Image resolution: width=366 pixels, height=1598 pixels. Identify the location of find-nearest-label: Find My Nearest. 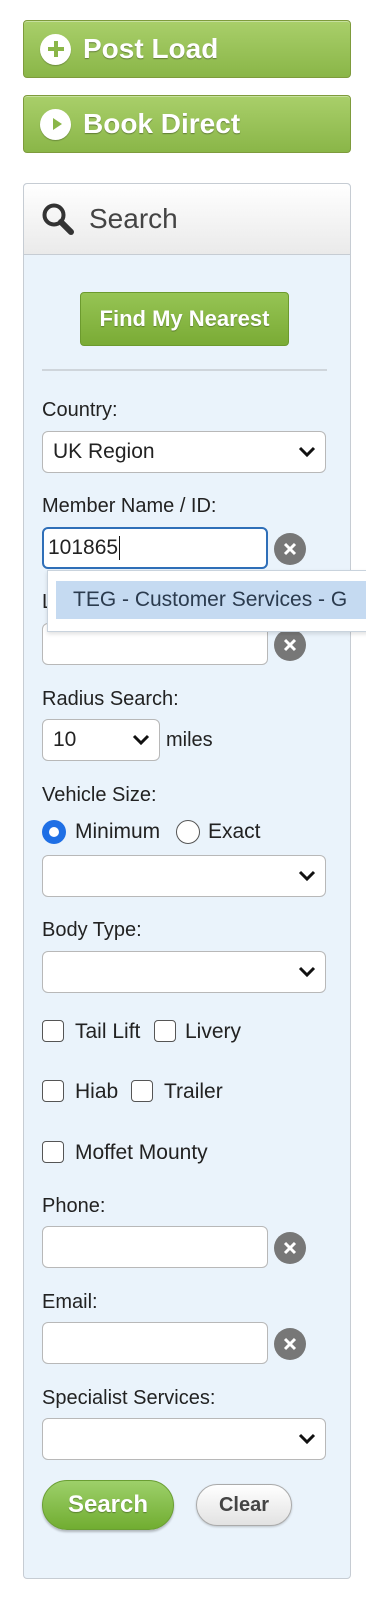
(184, 318).